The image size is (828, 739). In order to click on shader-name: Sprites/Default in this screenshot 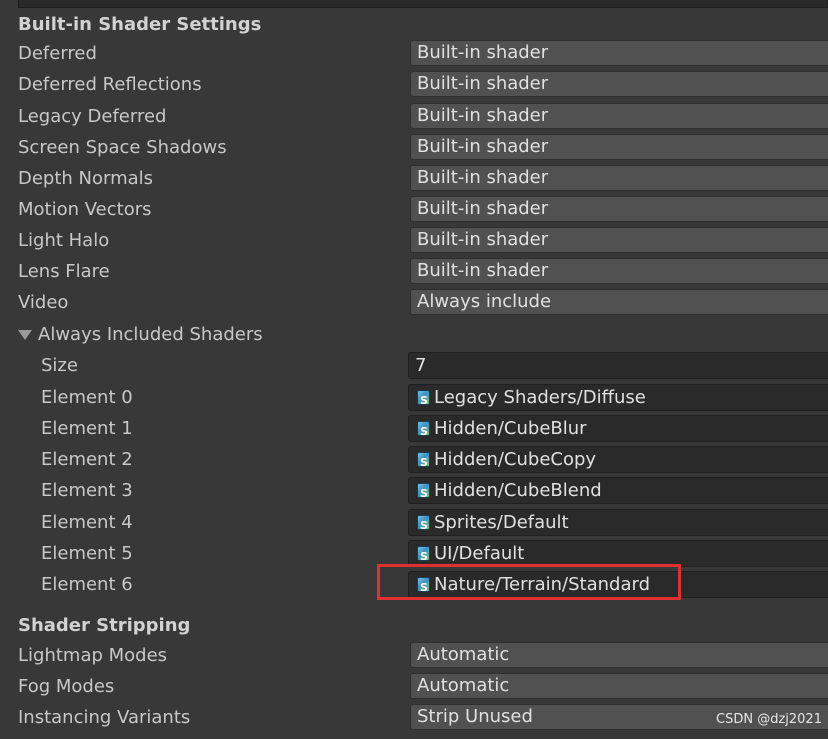, I will do `click(501, 522)`.